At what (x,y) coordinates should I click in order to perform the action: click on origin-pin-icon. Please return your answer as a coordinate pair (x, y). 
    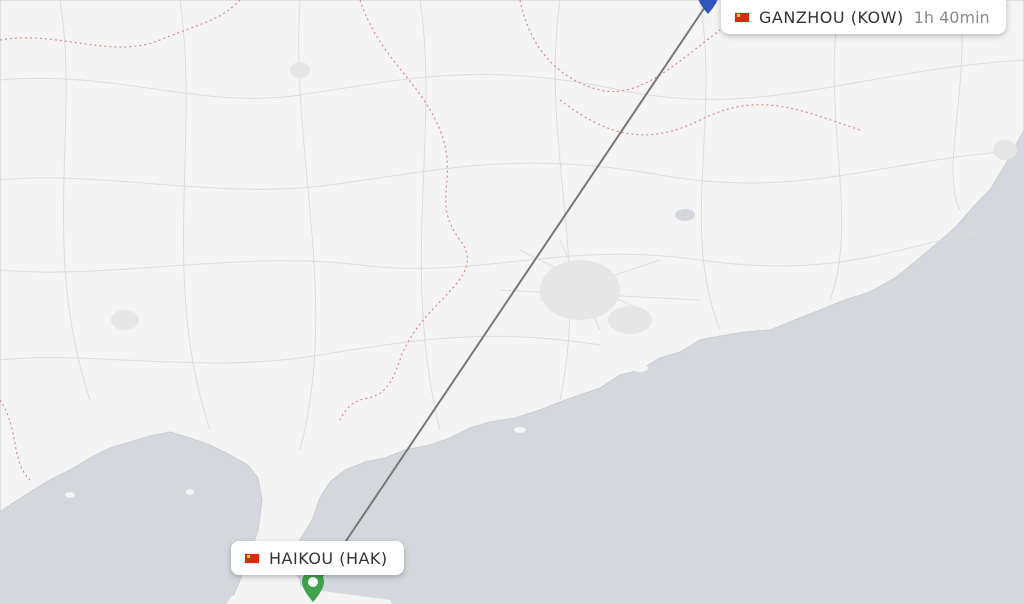
    Looking at the image, I should click on (313, 587).